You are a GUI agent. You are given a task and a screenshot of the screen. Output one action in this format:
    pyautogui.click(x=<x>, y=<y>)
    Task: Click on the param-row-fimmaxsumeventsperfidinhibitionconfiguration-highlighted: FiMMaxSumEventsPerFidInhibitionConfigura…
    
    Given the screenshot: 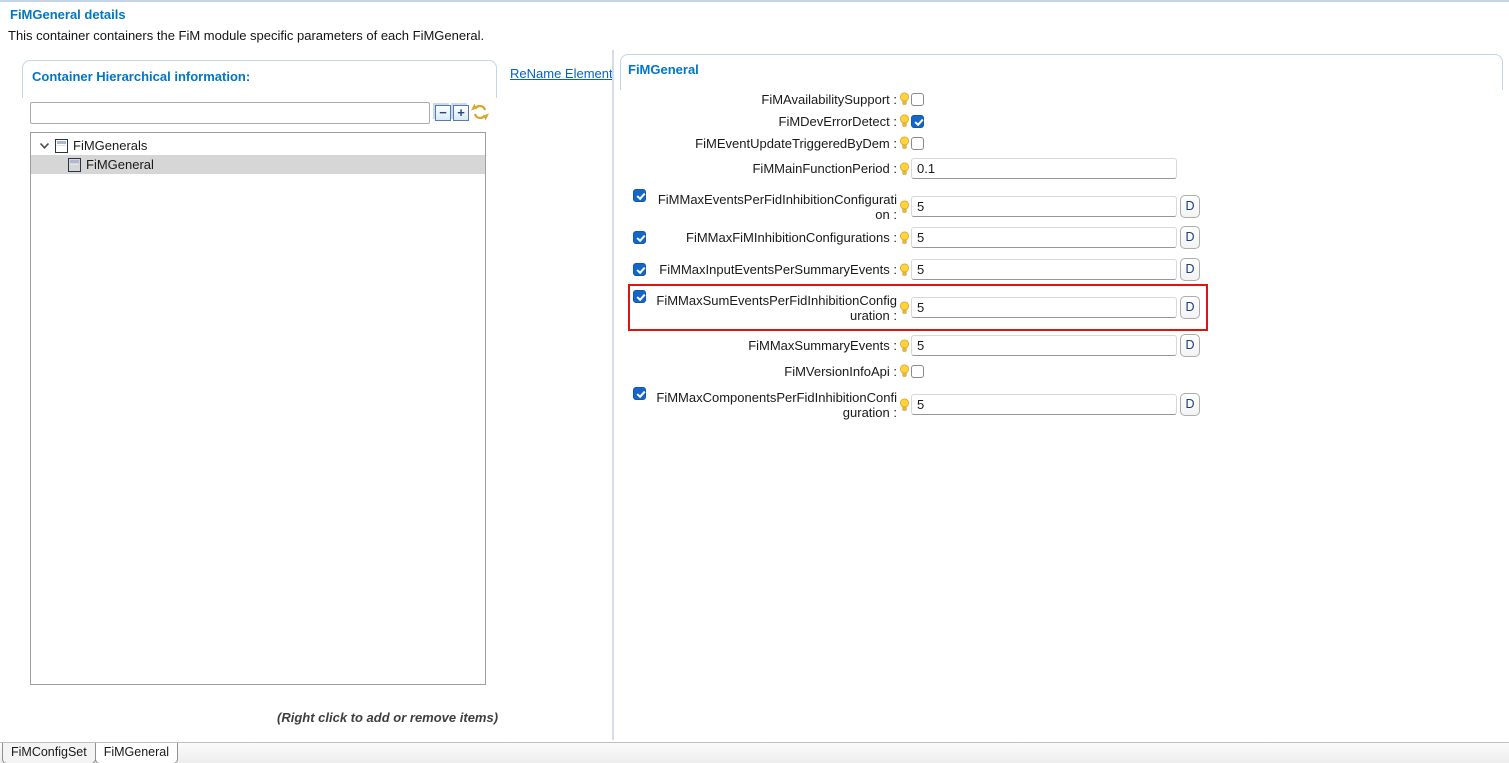 What is the action you would take?
    pyautogui.click(x=918, y=307)
    